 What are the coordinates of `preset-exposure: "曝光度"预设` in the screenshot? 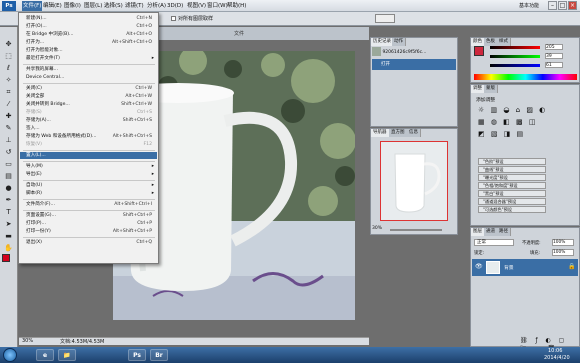 It's located at (512, 177).